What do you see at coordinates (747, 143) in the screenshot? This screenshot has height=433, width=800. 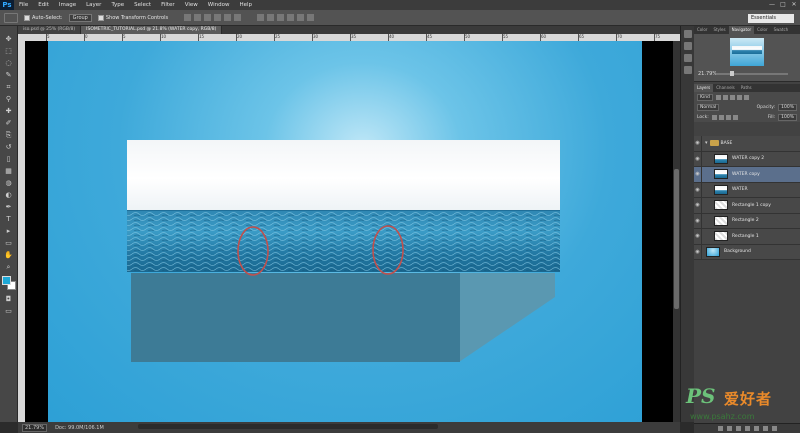 I see `layer-group-row: ◉ ▾ BASE` at bounding box center [747, 143].